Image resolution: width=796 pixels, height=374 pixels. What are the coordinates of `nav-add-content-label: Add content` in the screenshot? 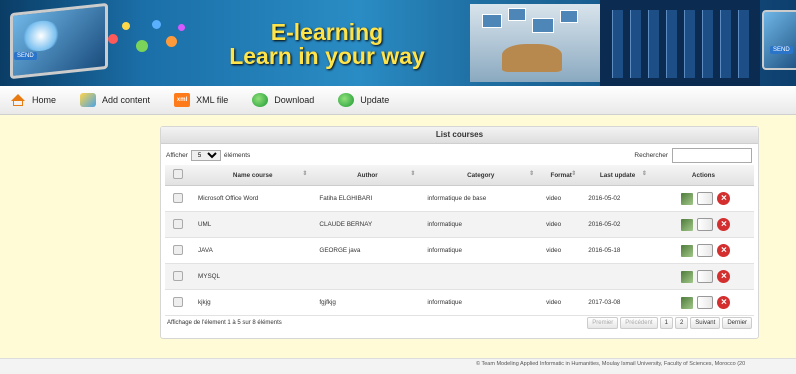 It's located at (126, 100).